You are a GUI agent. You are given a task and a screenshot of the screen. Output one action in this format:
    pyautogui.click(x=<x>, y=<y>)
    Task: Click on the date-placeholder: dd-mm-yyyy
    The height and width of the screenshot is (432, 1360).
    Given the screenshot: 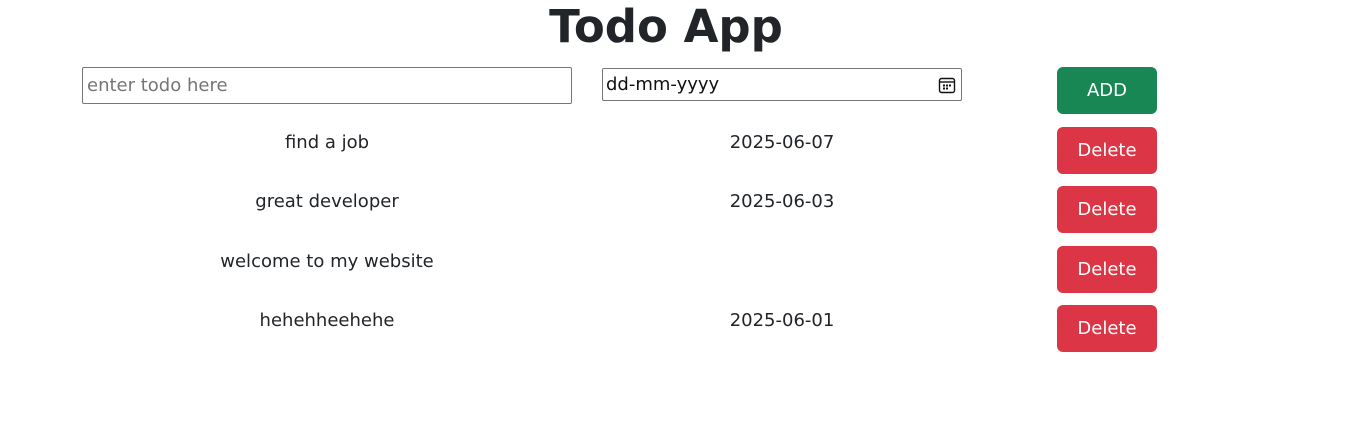 What is the action you would take?
    pyautogui.click(x=663, y=84)
    